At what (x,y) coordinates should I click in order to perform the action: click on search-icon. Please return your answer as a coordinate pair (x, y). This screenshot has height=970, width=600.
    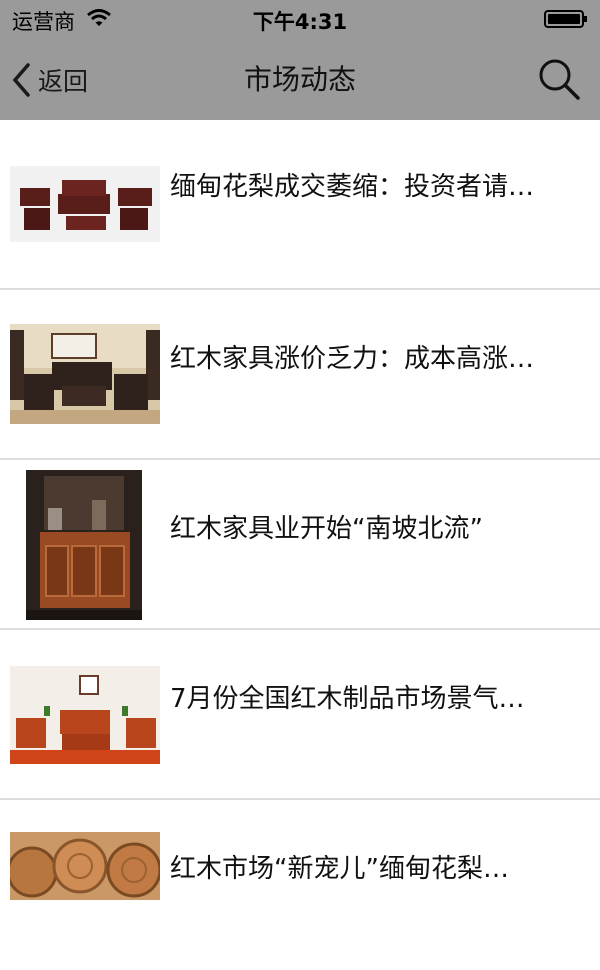
    Looking at the image, I should click on (559, 79).